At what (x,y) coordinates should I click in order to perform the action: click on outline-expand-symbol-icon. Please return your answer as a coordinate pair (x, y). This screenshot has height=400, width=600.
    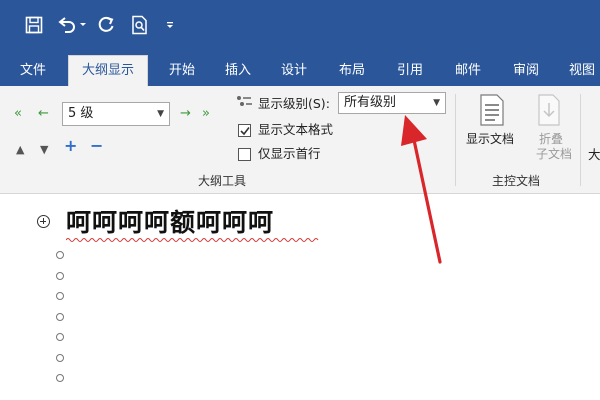
    Looking at the image, I should click on (43, 221).